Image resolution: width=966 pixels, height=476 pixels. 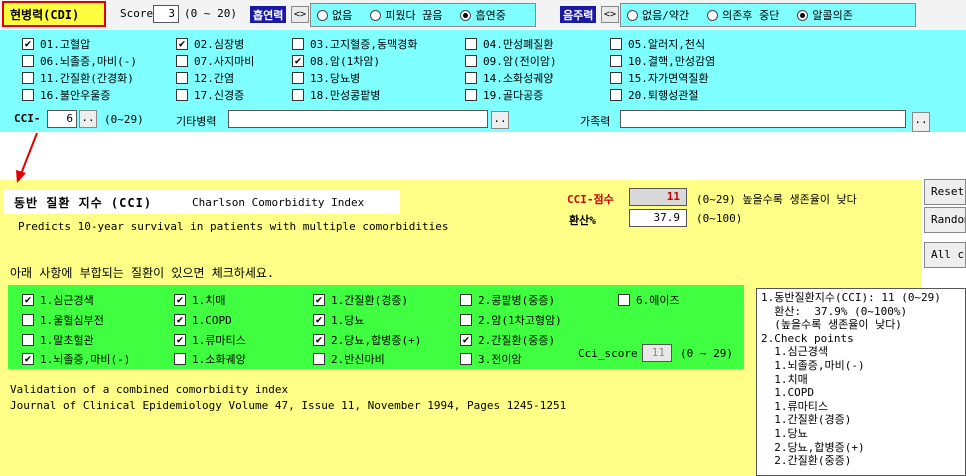 What do you see at coordinates (921, 122) in the screenshot?
I see `family-history-dots-button: ..` at bounding box center [921, 122].